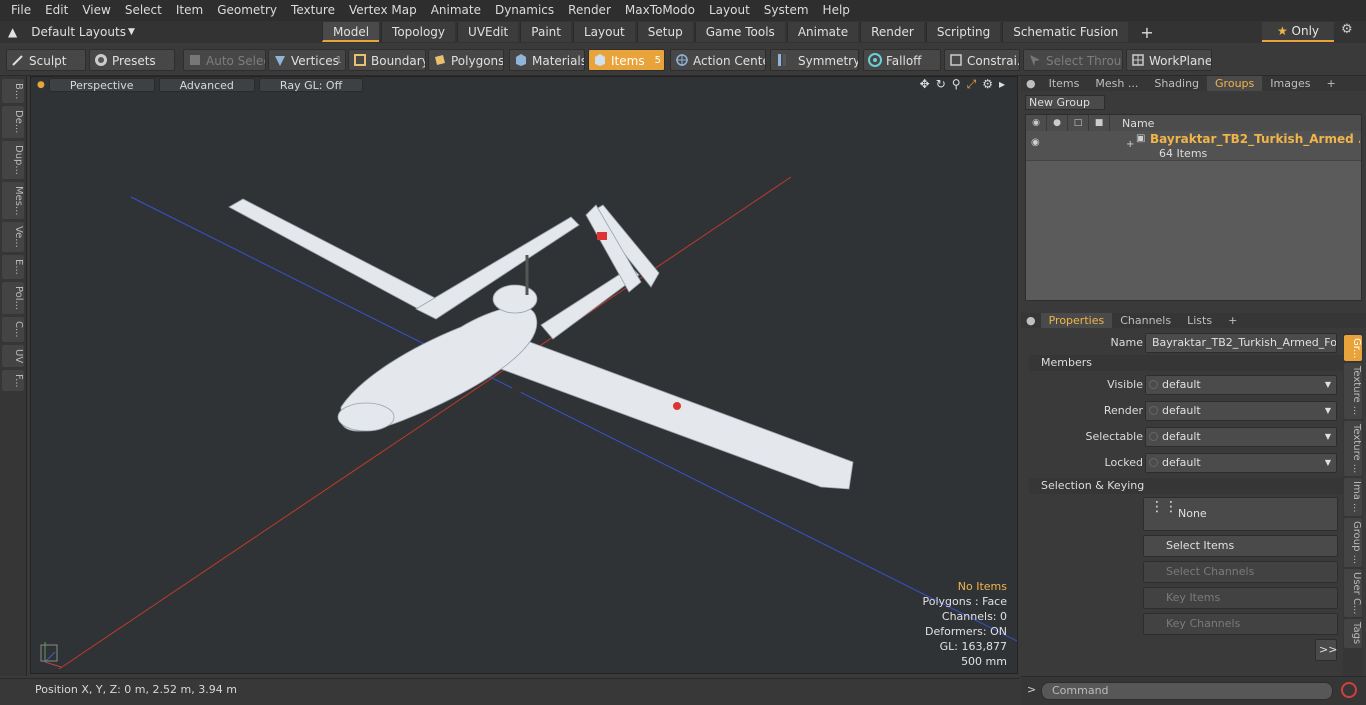 This screenshot has height=705, width=1366. I want to click on left-tool-tab: UV, so click(13, 355).